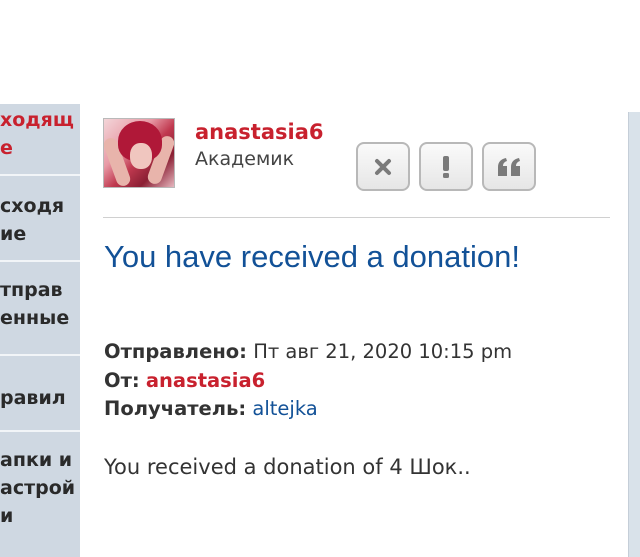  Describe the element at coordinates (383, 351) in the screenshot. I see `sent-value: Пт авг 21, 2020 10:15 pm` at that location.